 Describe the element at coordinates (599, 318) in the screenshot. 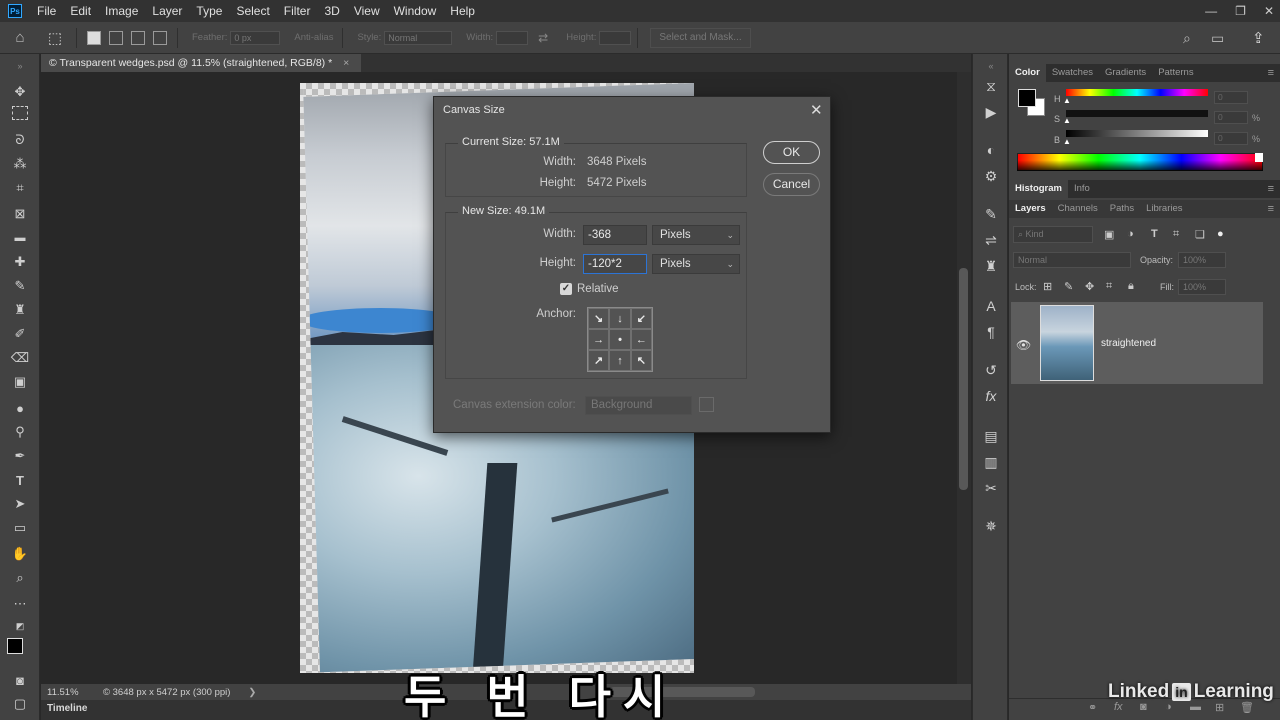

I see `anchor-top-left: ↘` at that location.